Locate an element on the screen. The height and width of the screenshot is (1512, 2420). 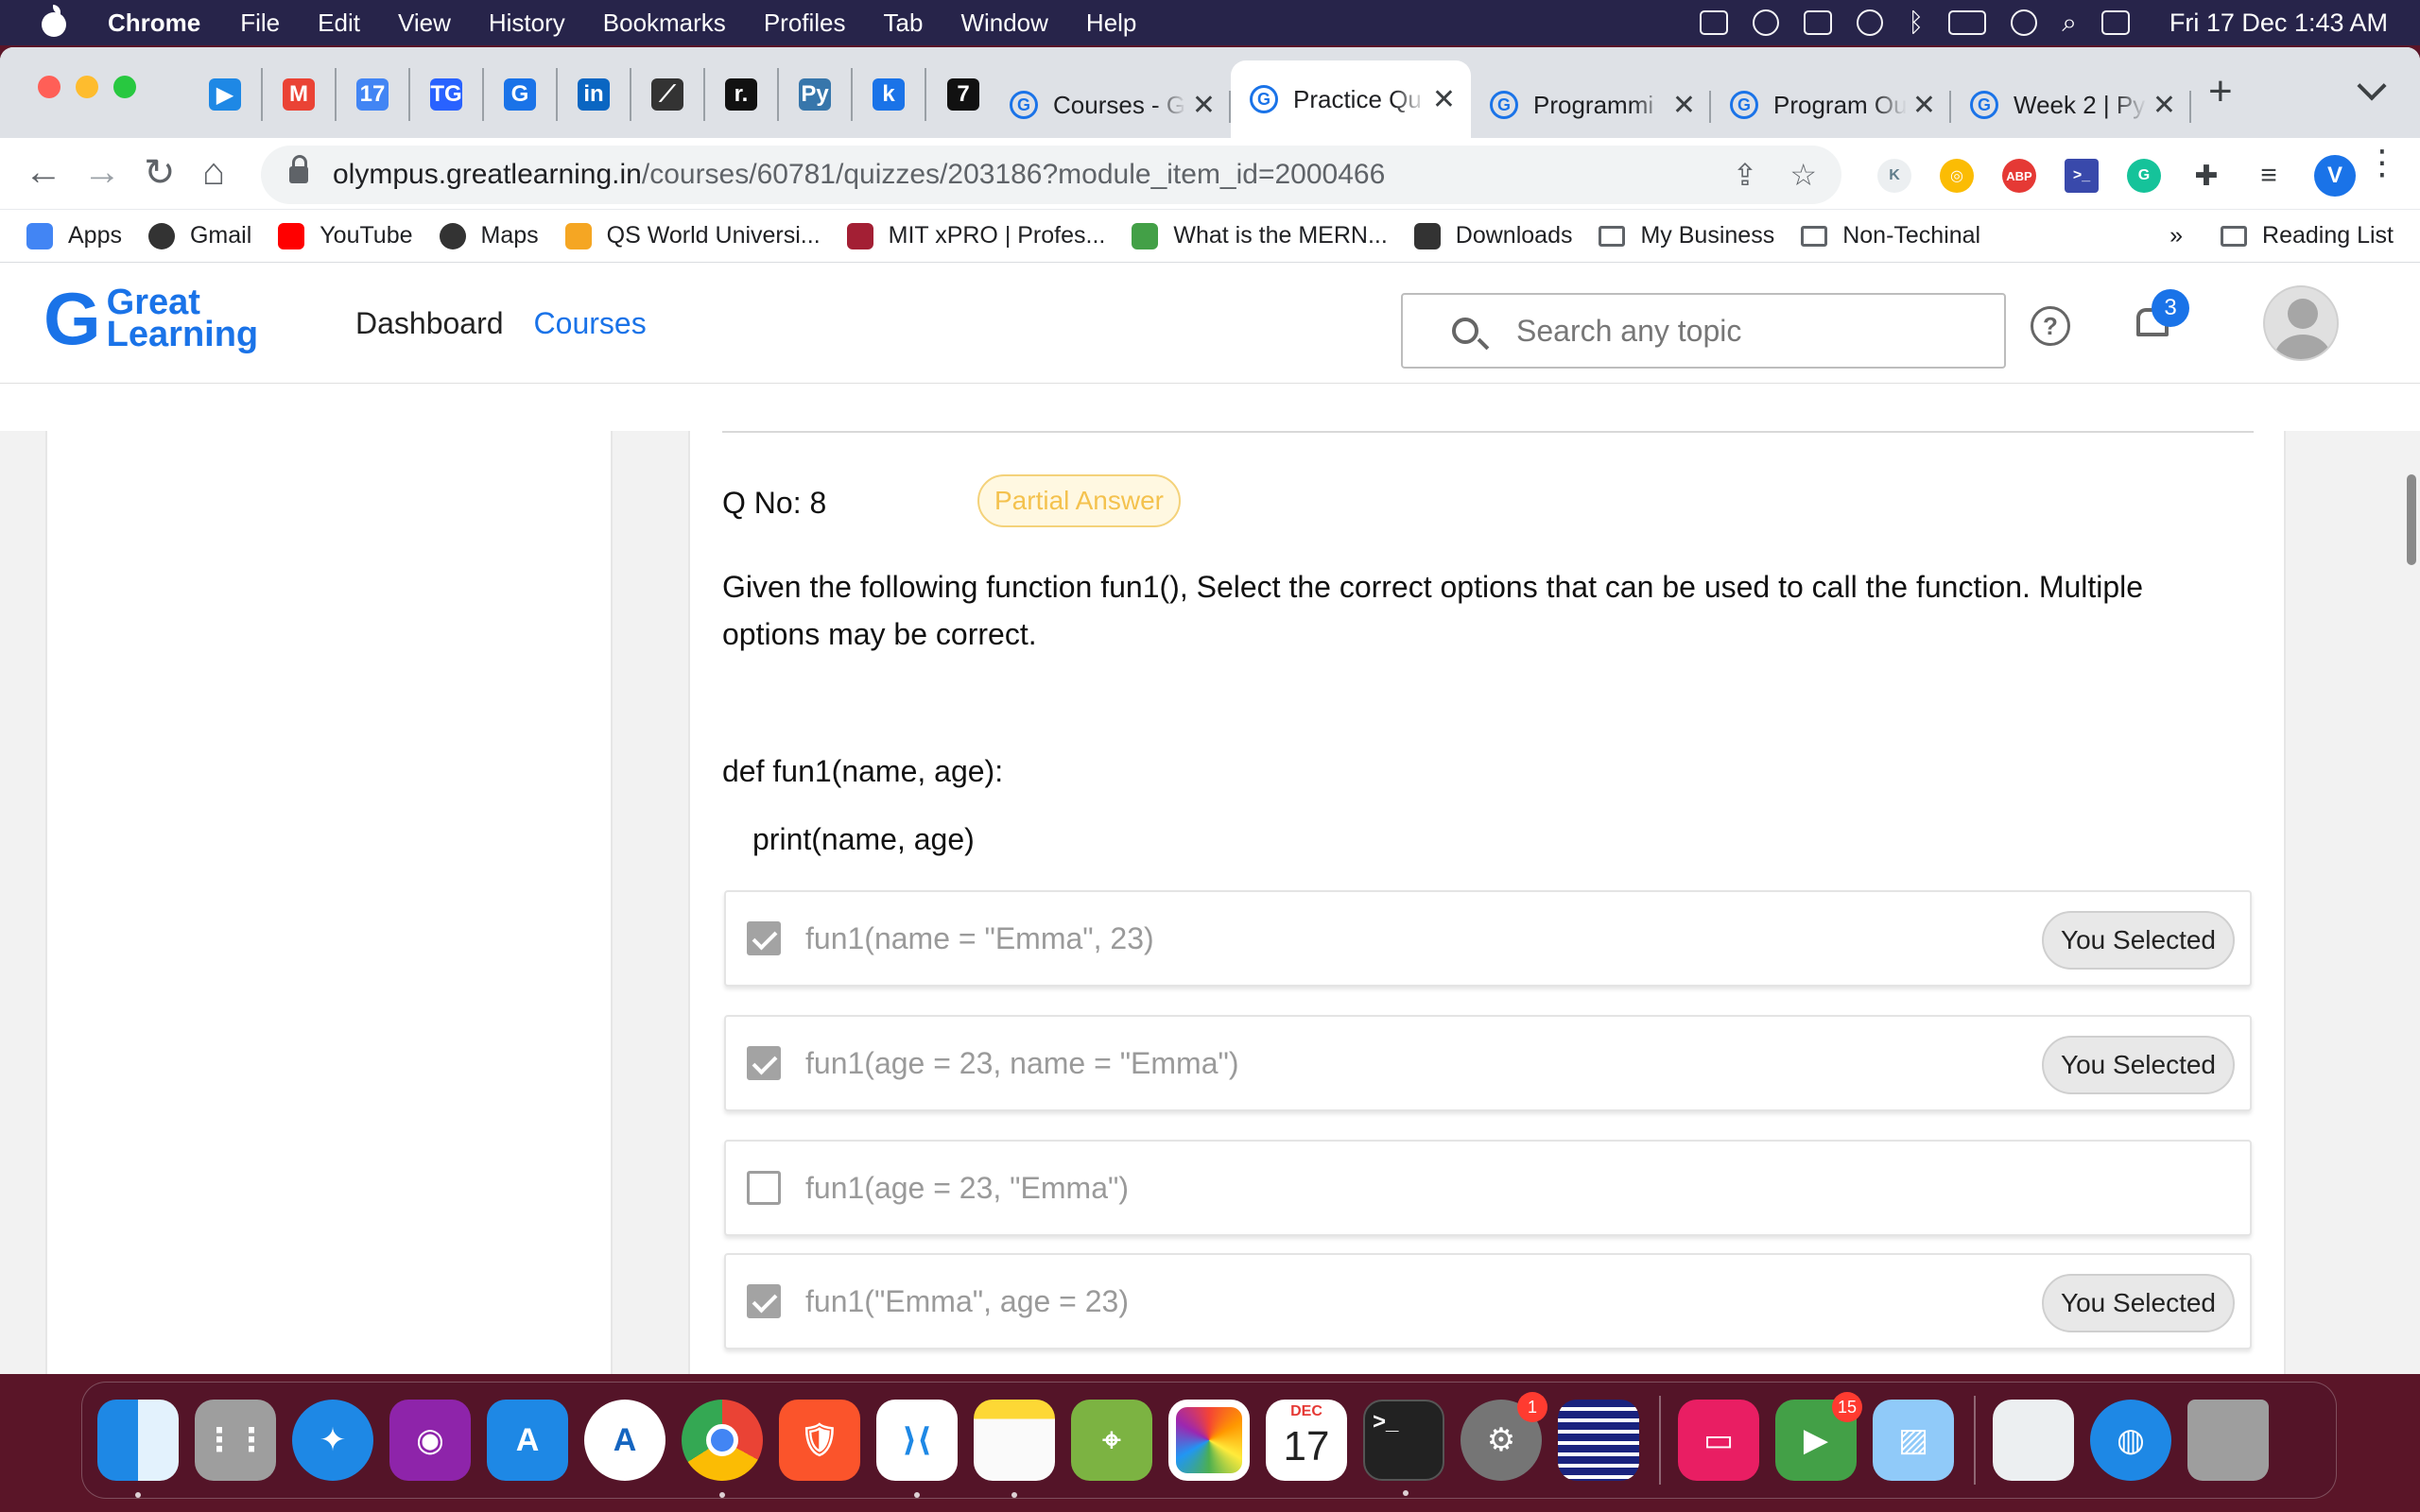
share-icon: ⇪ is located at coordinates (1745, 175).